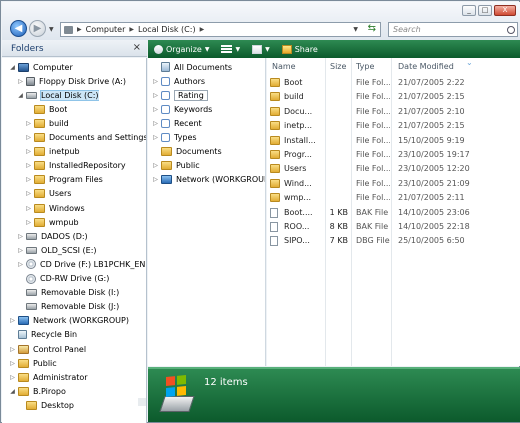  Describe the element at coordinates (355, 29) in the screenshot. I see `address-dropdown-icon: ▼` at that location.